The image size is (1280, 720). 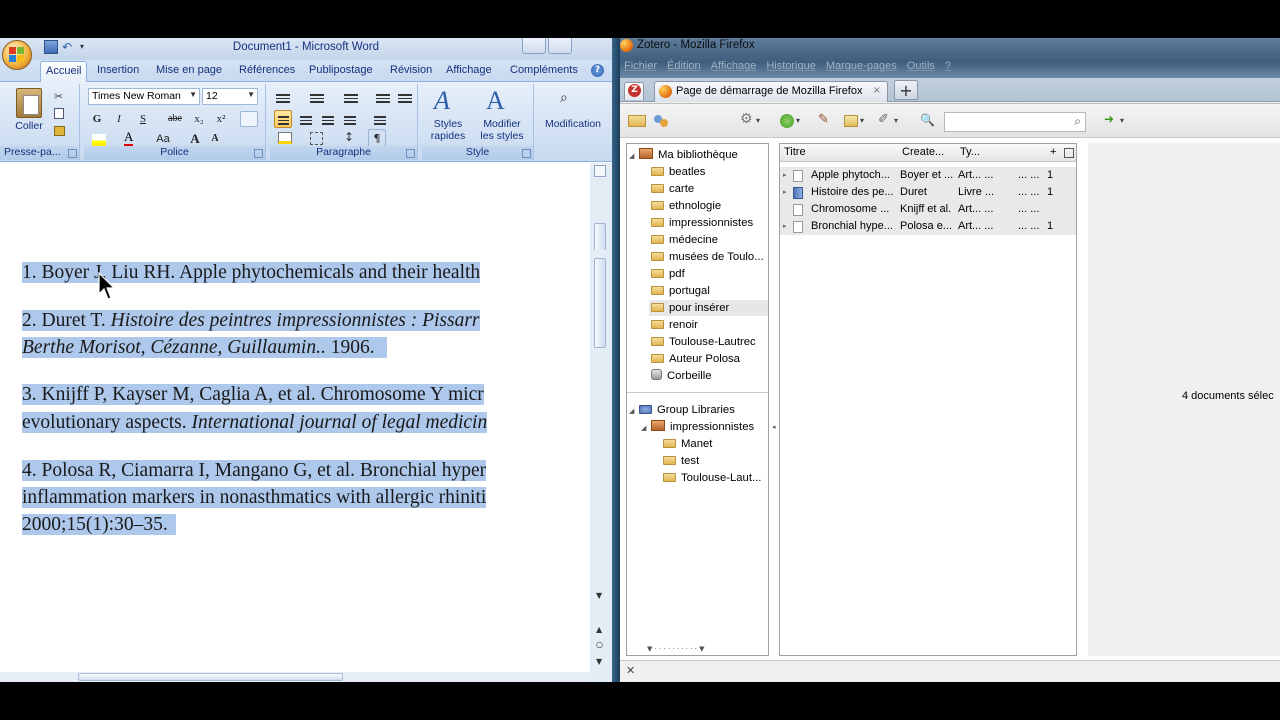 What do you see at coordinates (526, 153) in the screenshot?
I see `styles-dialog-launcher` at bounding box center [526, 153].